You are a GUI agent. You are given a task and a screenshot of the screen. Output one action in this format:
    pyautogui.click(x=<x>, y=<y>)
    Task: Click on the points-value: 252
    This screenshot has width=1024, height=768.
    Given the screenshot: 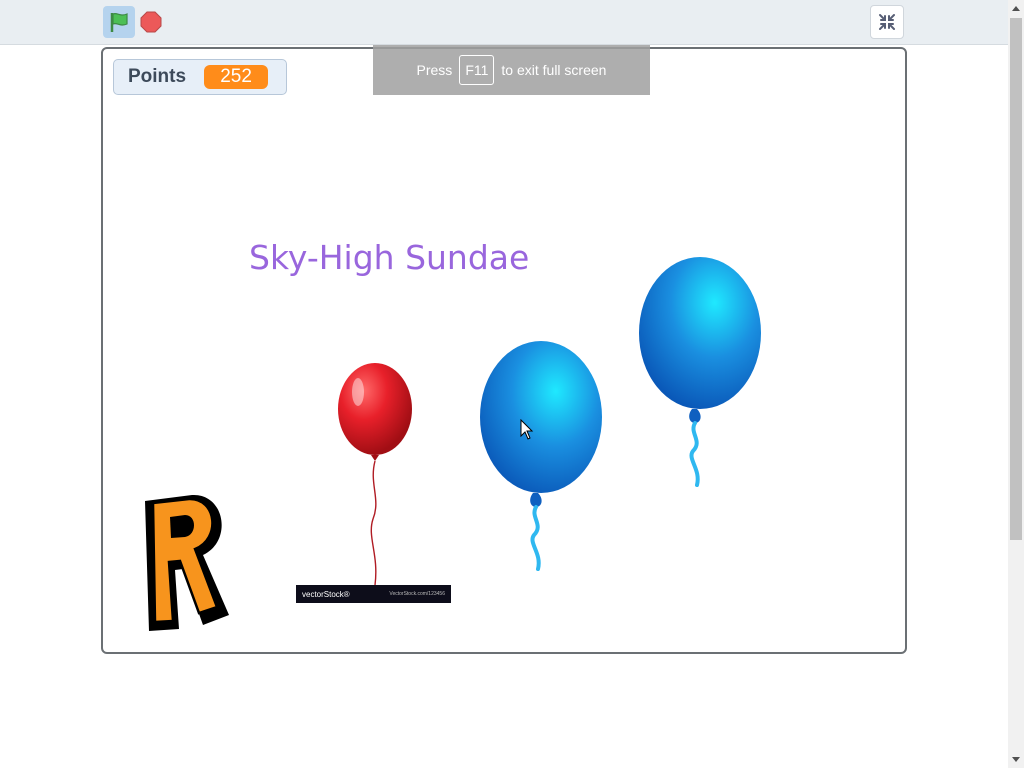 What is the action you would take?
    pyautogui.click(x=236, y=77)
    